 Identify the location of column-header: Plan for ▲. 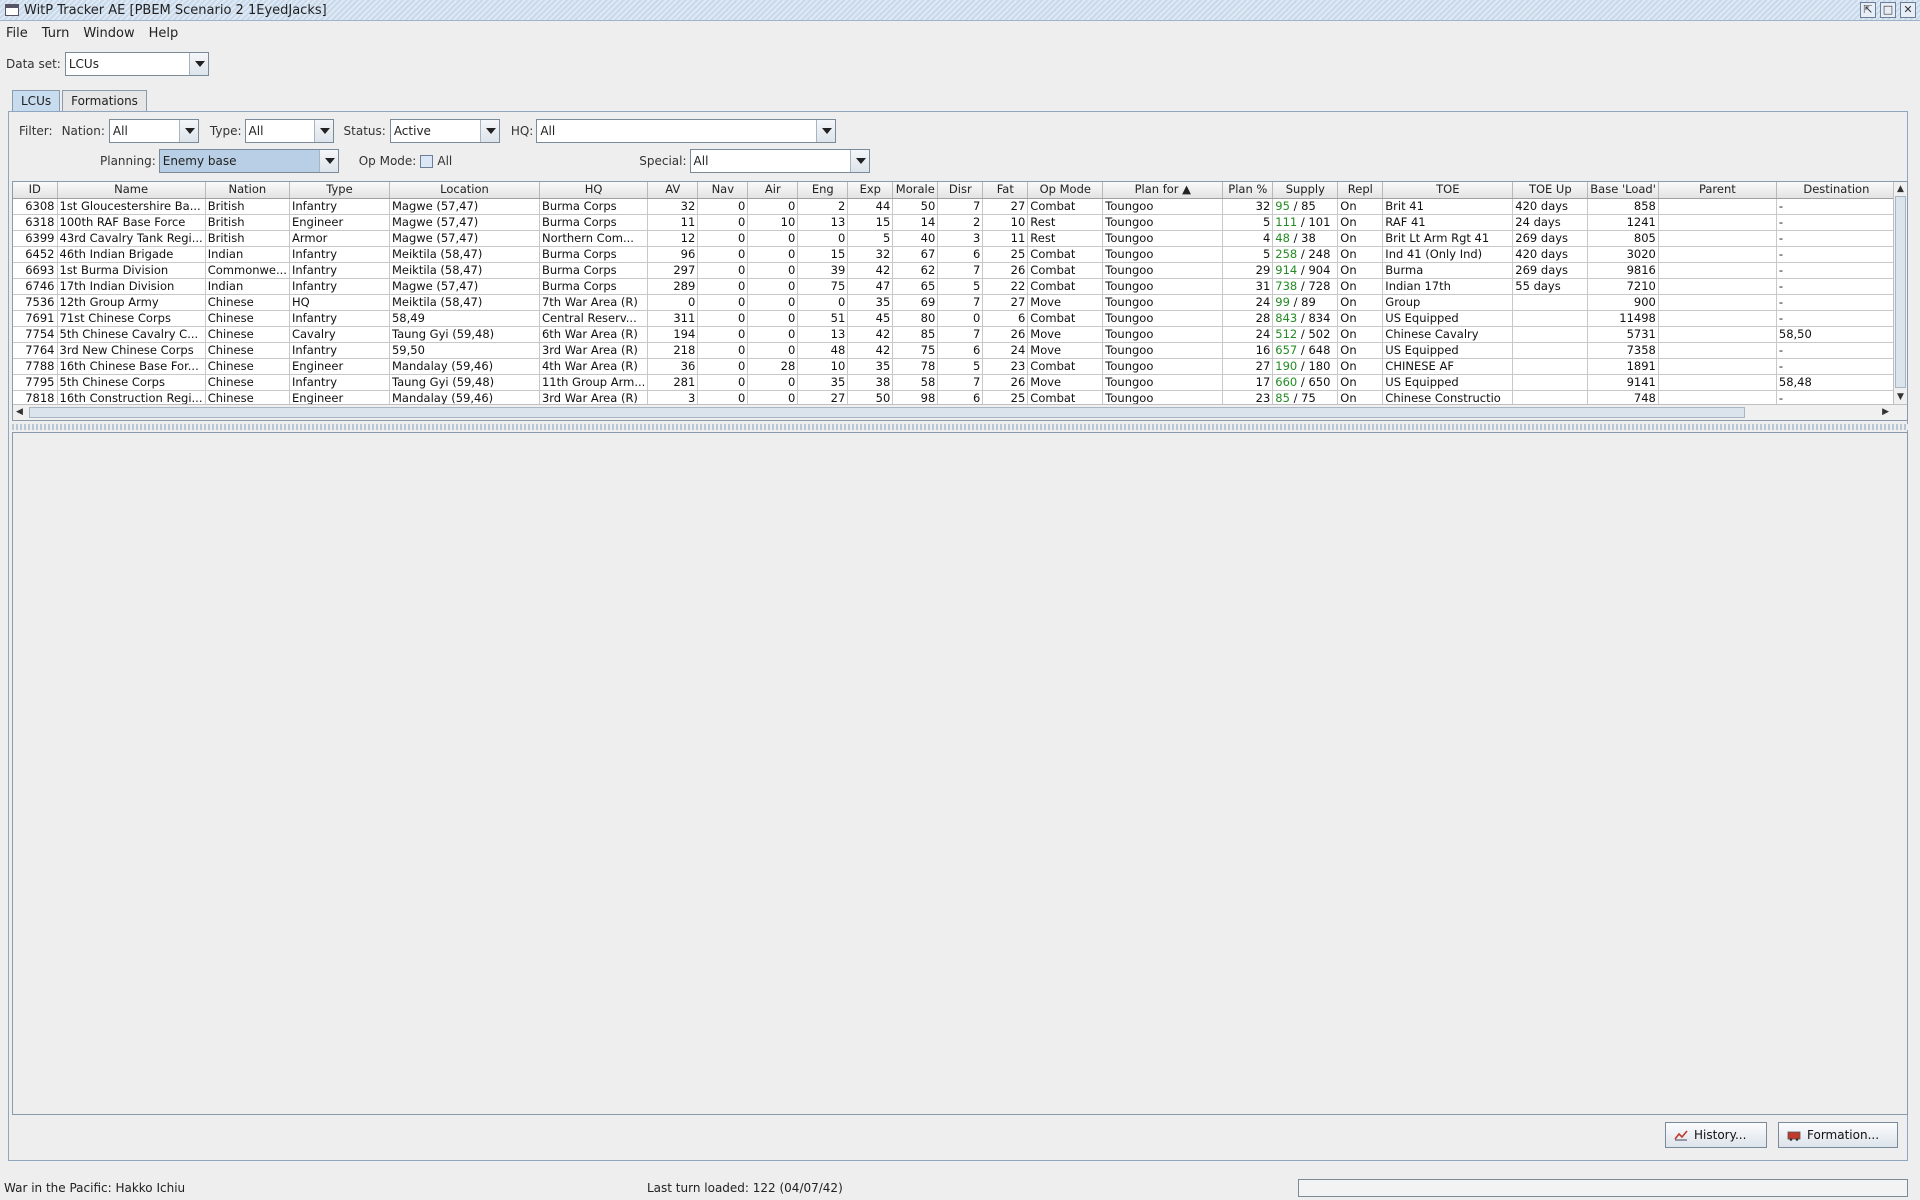
(1163, 190).